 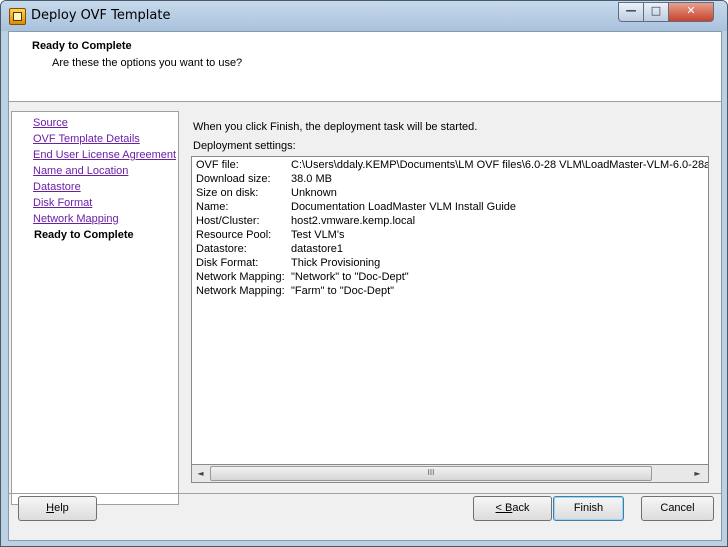 I want to click on help-mnemonic: H, so click(x=50, y=508).